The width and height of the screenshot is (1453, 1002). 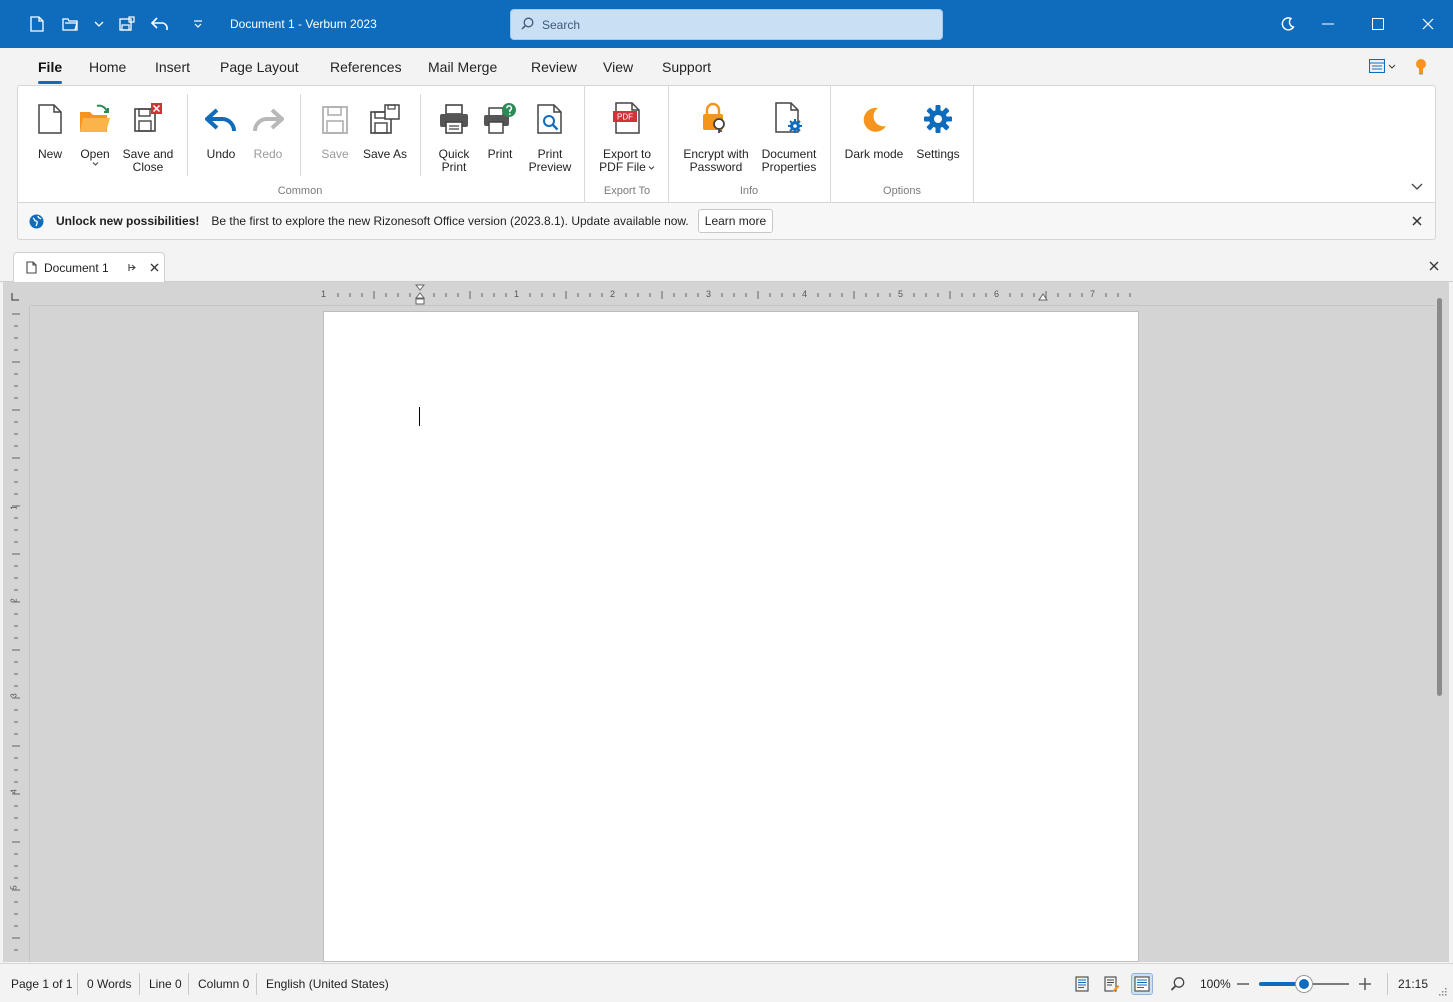 I want to click on open-button: Open, so click(x=95, y=132).